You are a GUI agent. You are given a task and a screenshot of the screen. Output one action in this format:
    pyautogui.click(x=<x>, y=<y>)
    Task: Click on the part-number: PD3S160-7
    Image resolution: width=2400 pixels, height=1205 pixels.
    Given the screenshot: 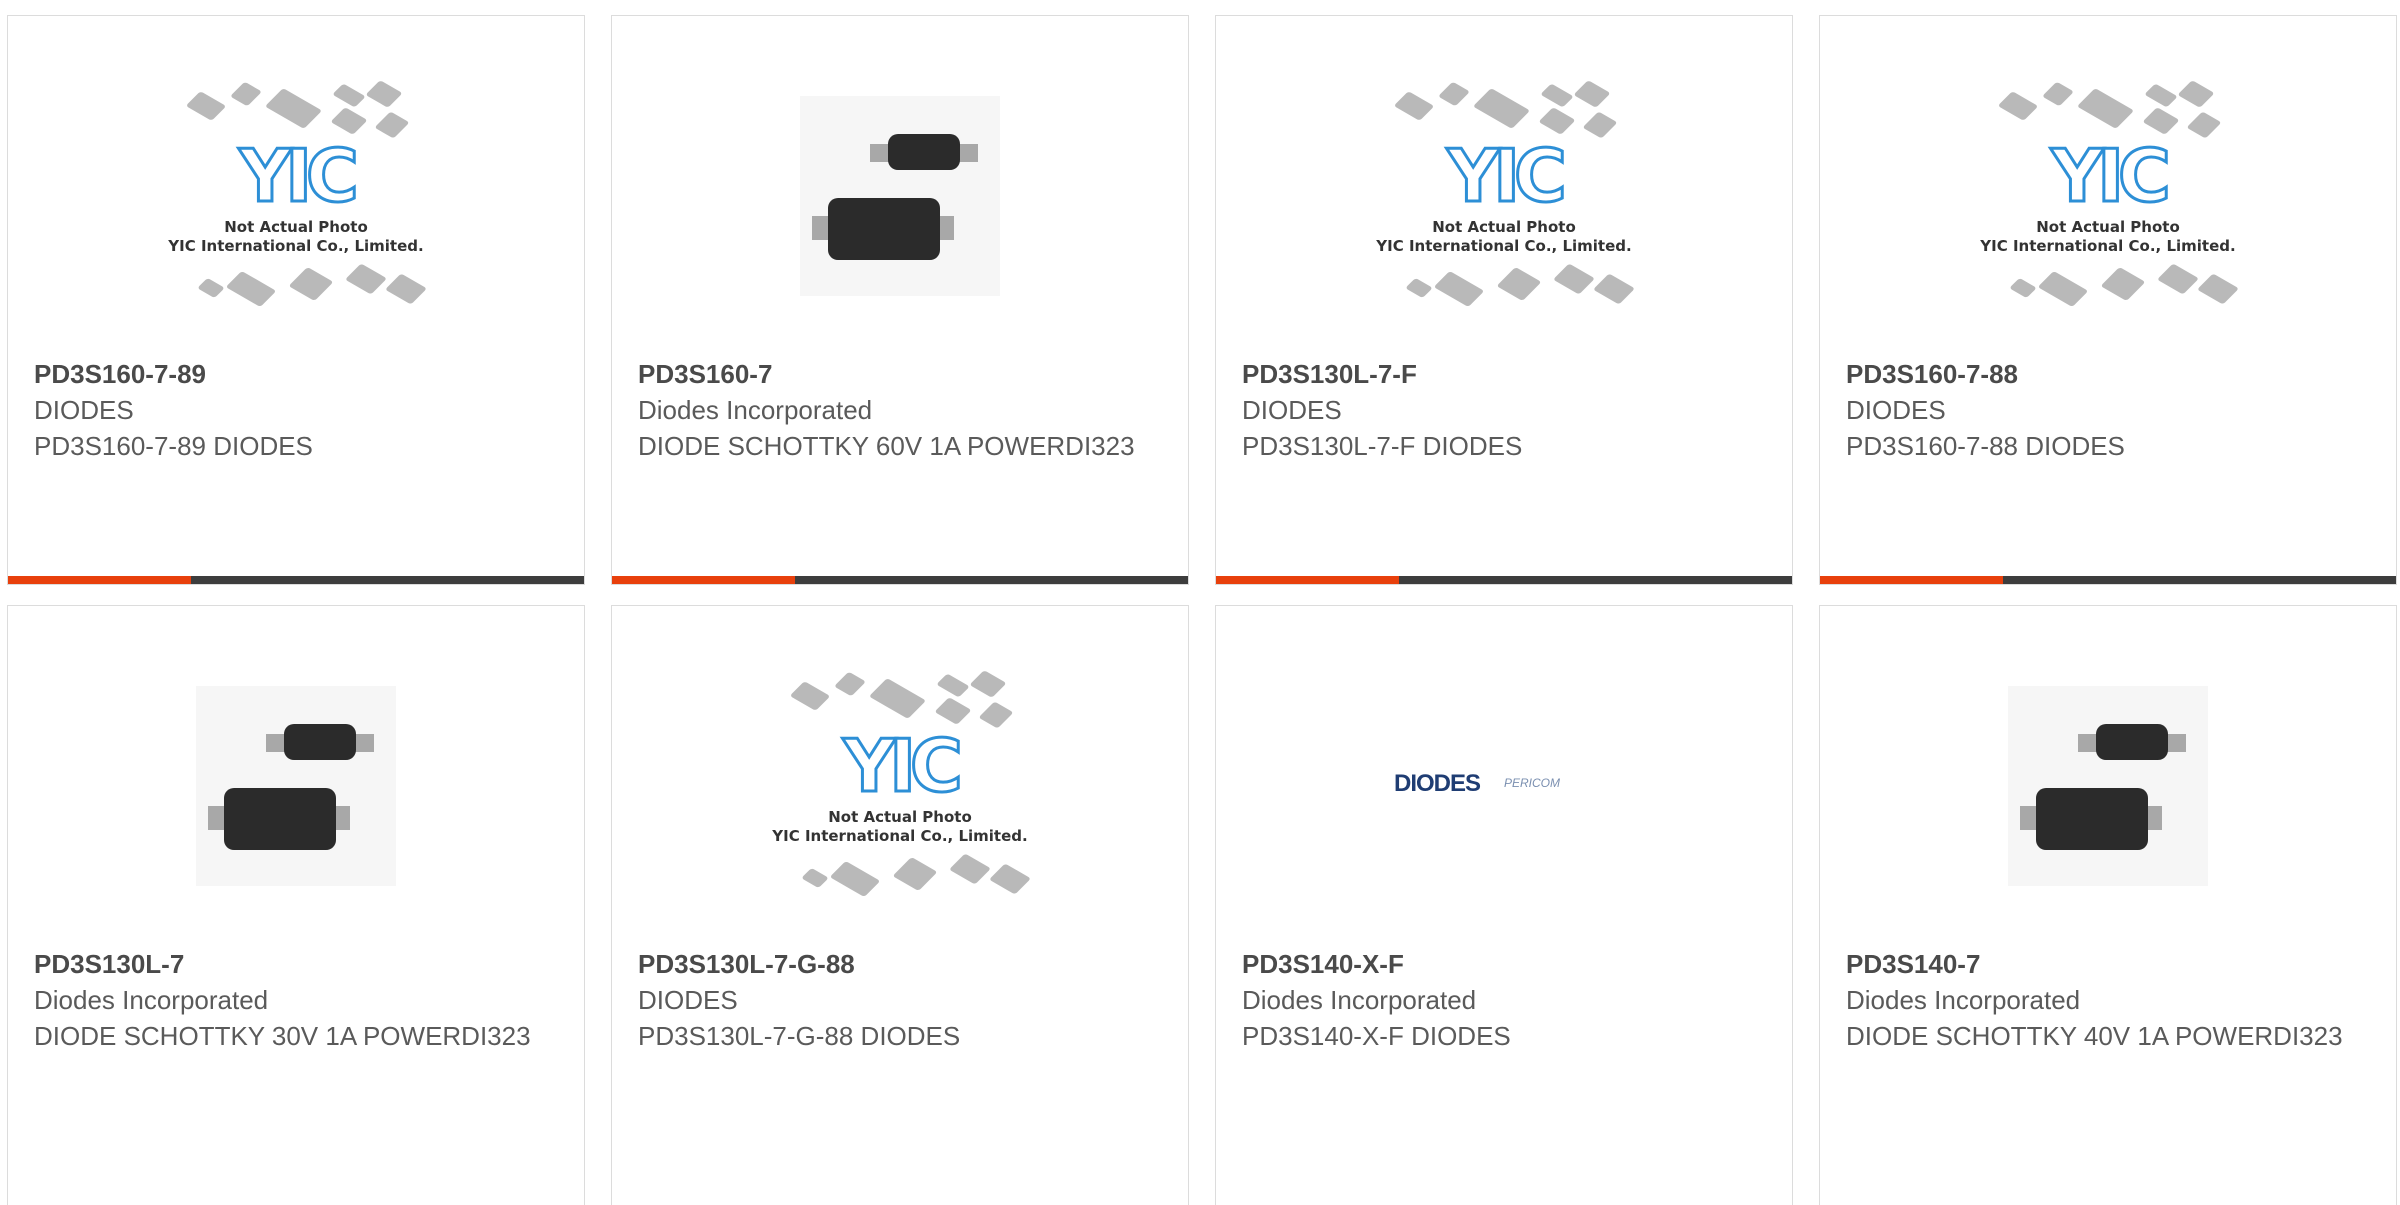 What is the action you would take?
    pyautogui.click(x=903, y=374)
    